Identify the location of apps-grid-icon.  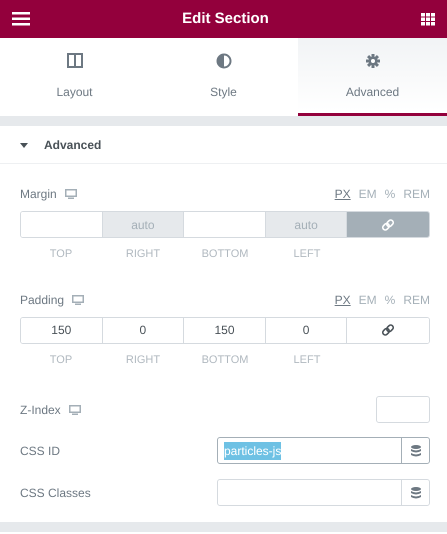
(428, 19).